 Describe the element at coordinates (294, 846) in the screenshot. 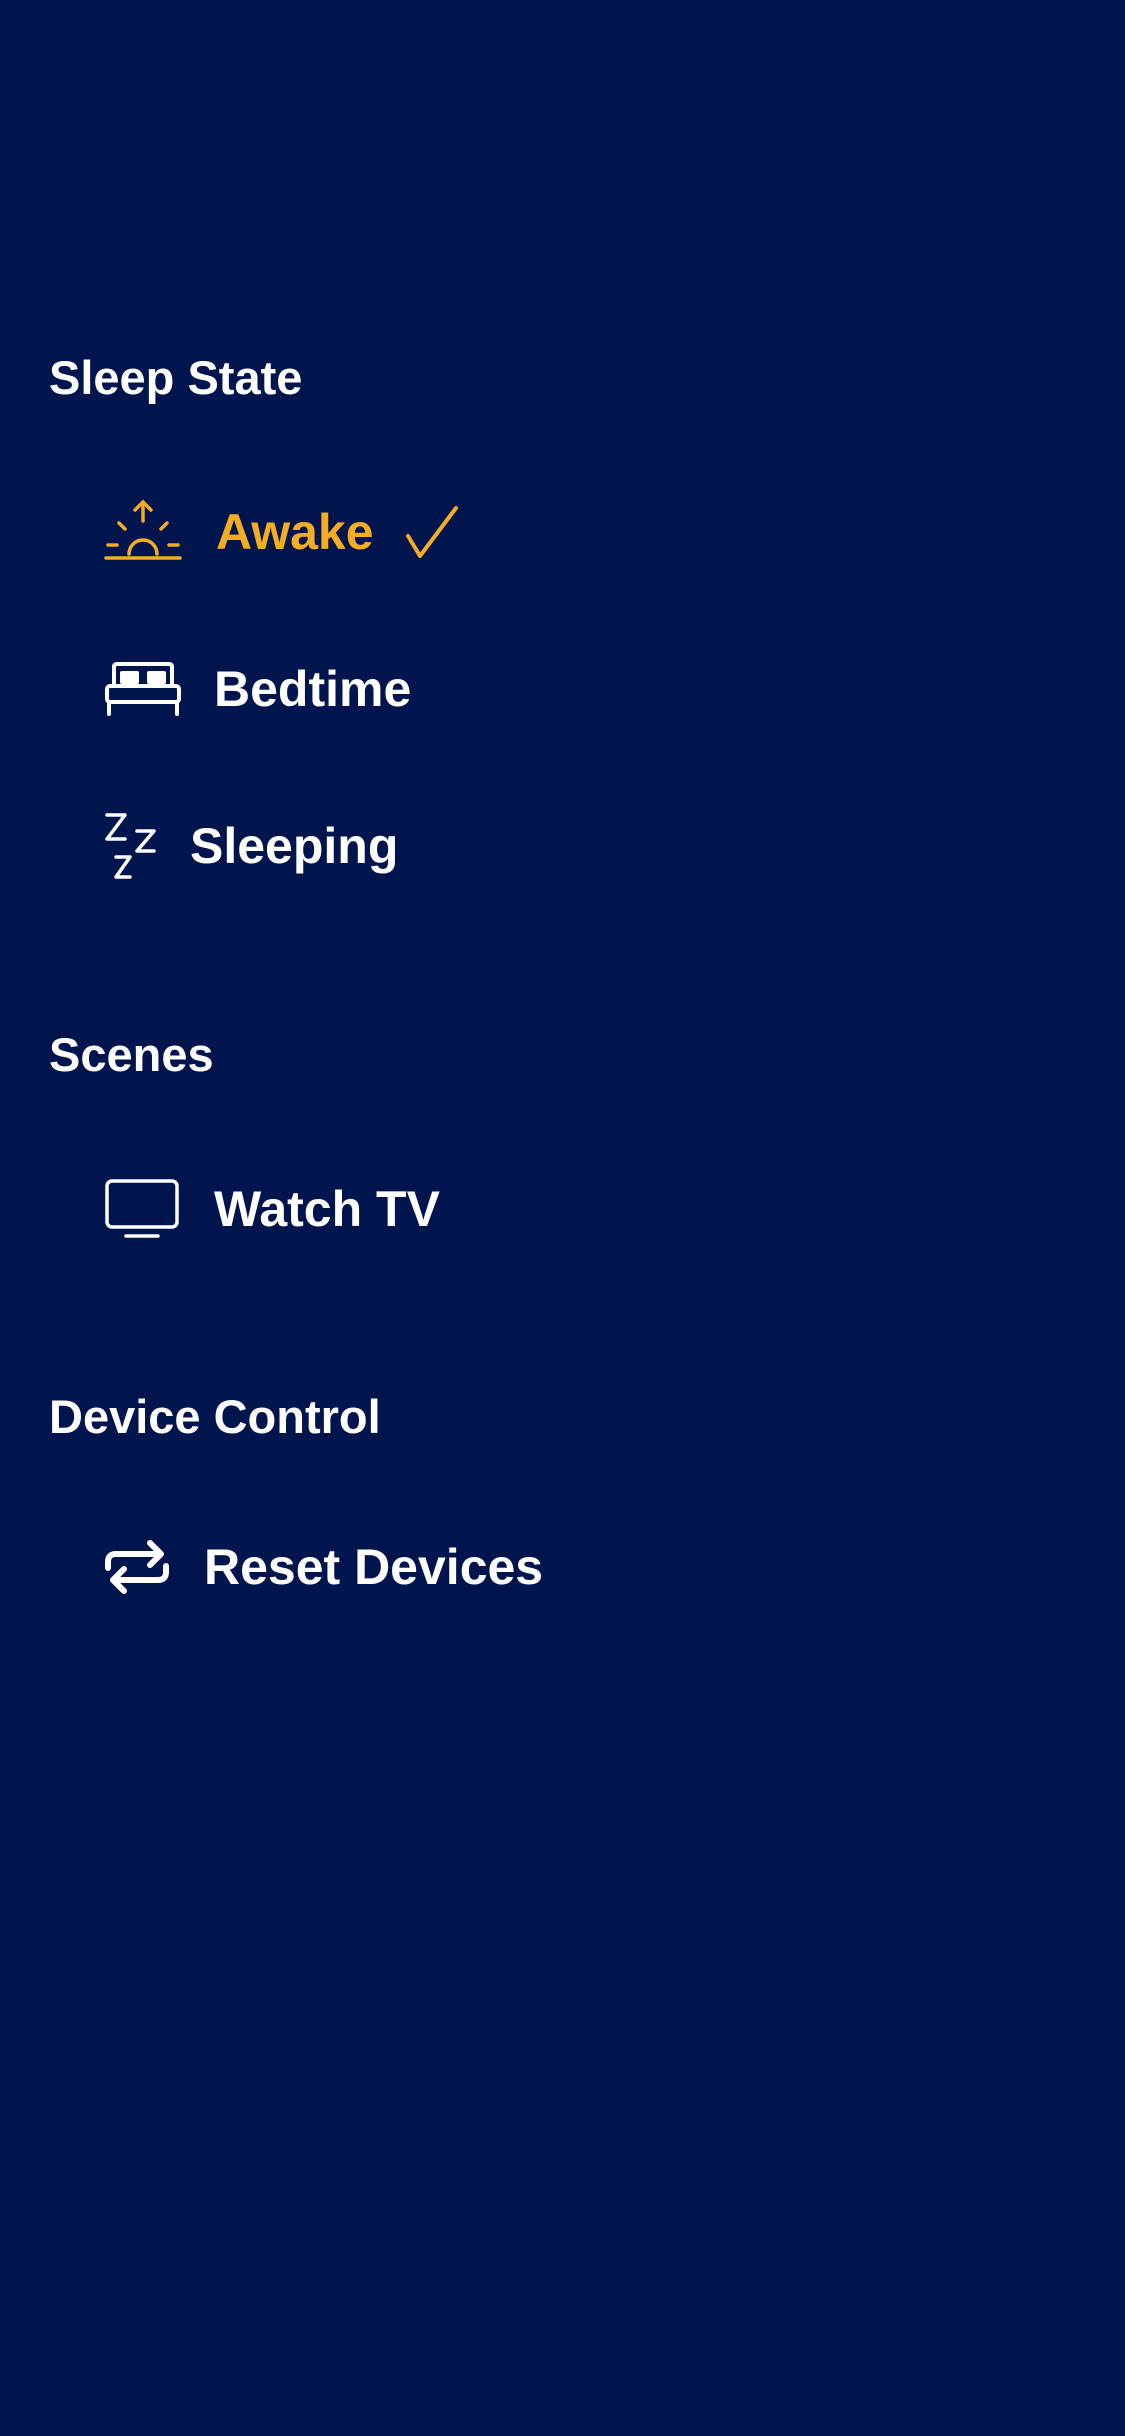

I see `menu-item-label: Sleeping` at that location.